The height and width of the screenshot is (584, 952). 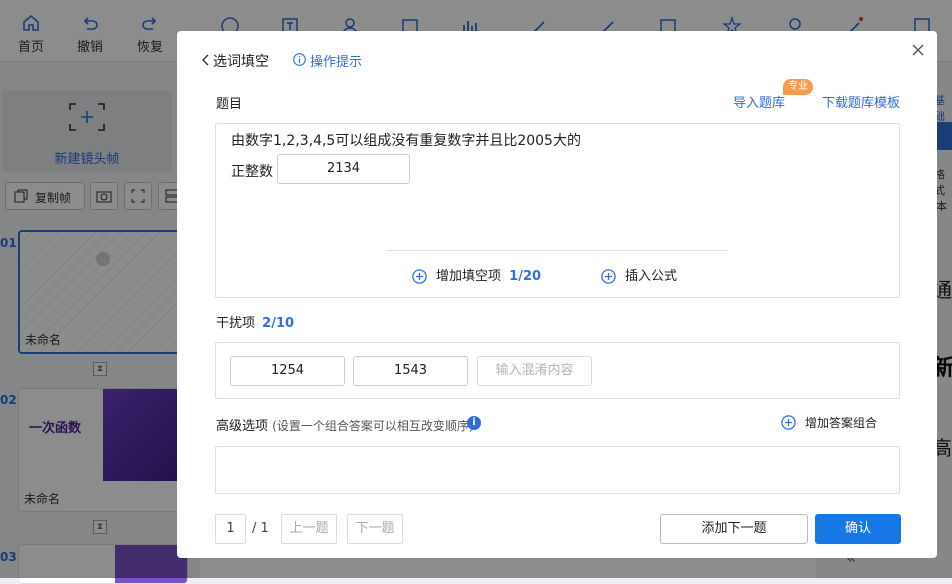 I want to click on info-icon: i, so click(x=474, y=423).